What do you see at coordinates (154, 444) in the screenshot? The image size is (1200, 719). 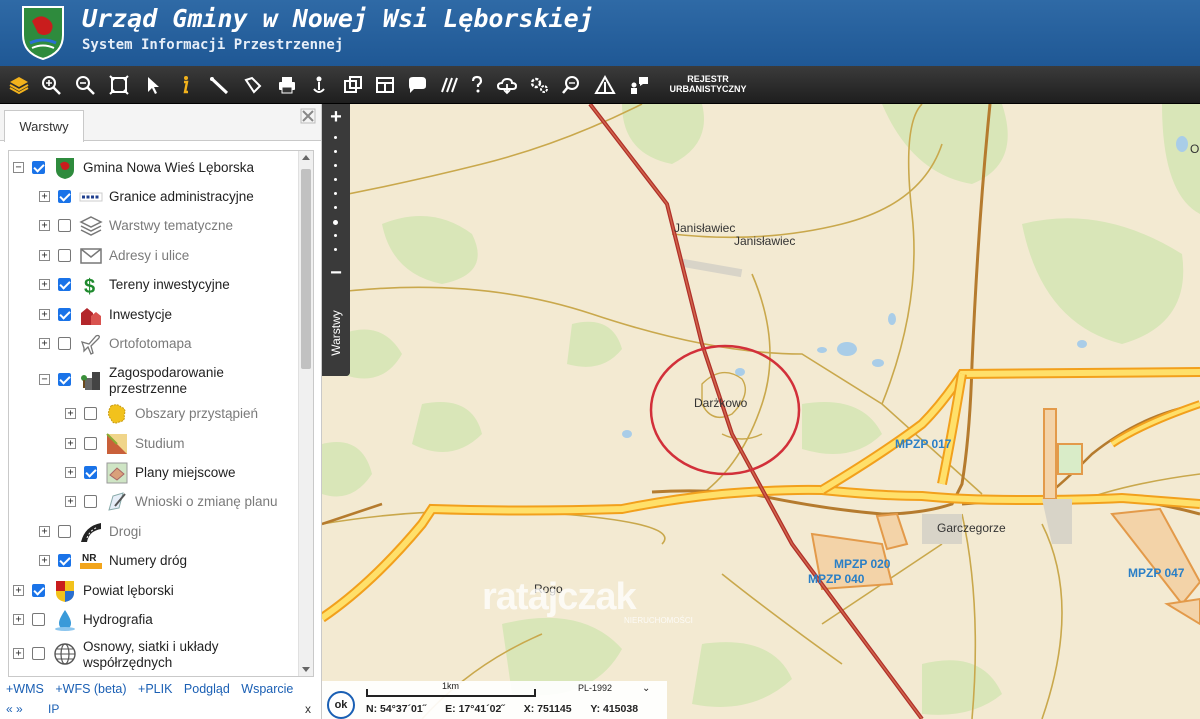 I see `layer-row-studium: + Studium` at bounding box center [154, 444].